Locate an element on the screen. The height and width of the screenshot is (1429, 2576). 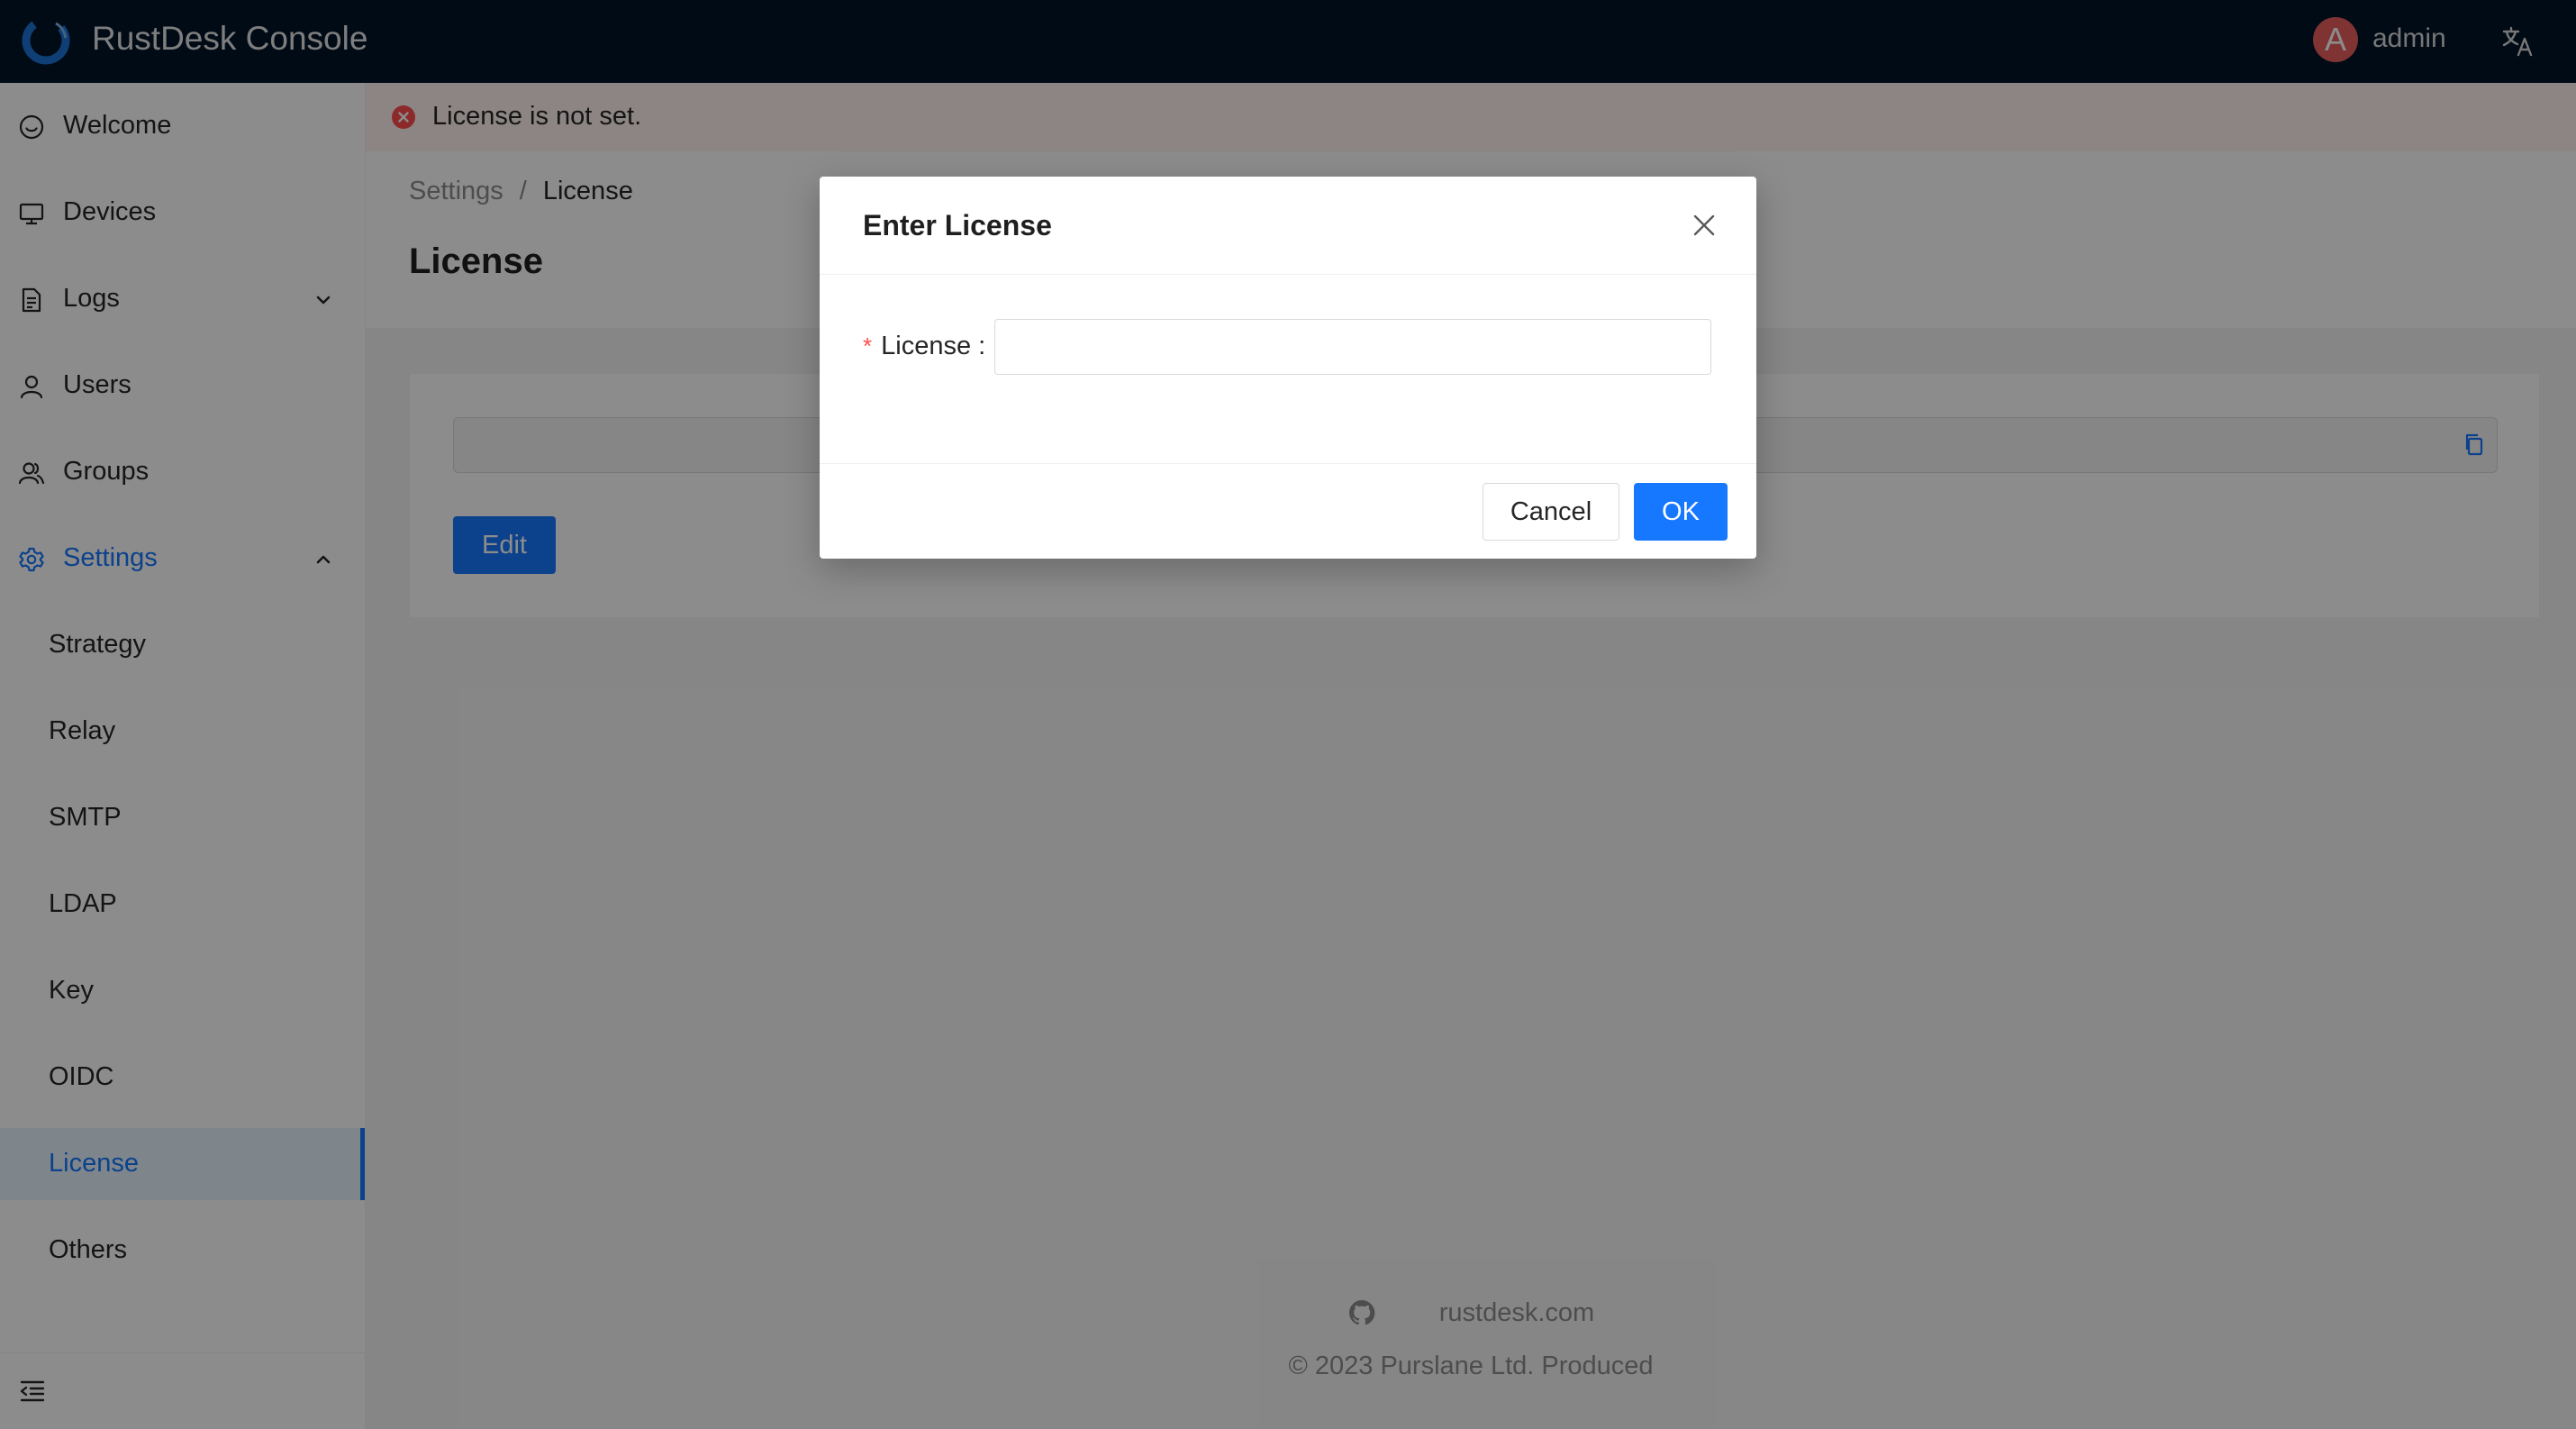
required-marker: * is located at coordinates (868, 346).